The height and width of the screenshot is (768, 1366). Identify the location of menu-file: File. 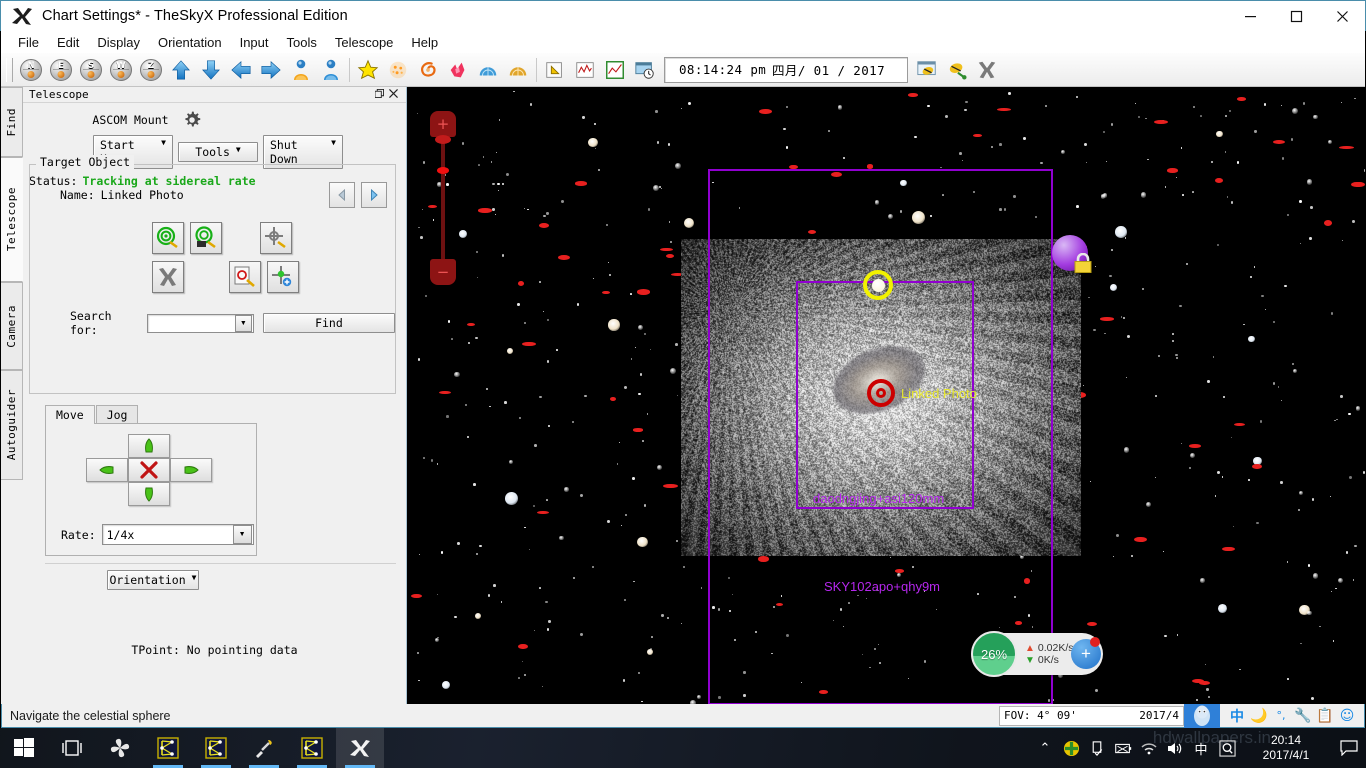
(28, 42).